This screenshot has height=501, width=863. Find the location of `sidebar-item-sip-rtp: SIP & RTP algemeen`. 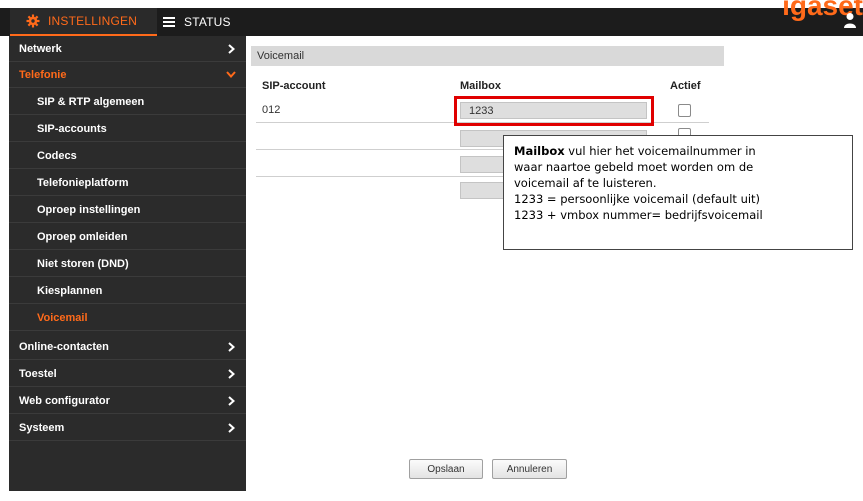

sidebar-item-sip-rtp: SIP & RTP algemeen is located at coordinates (127, 102).